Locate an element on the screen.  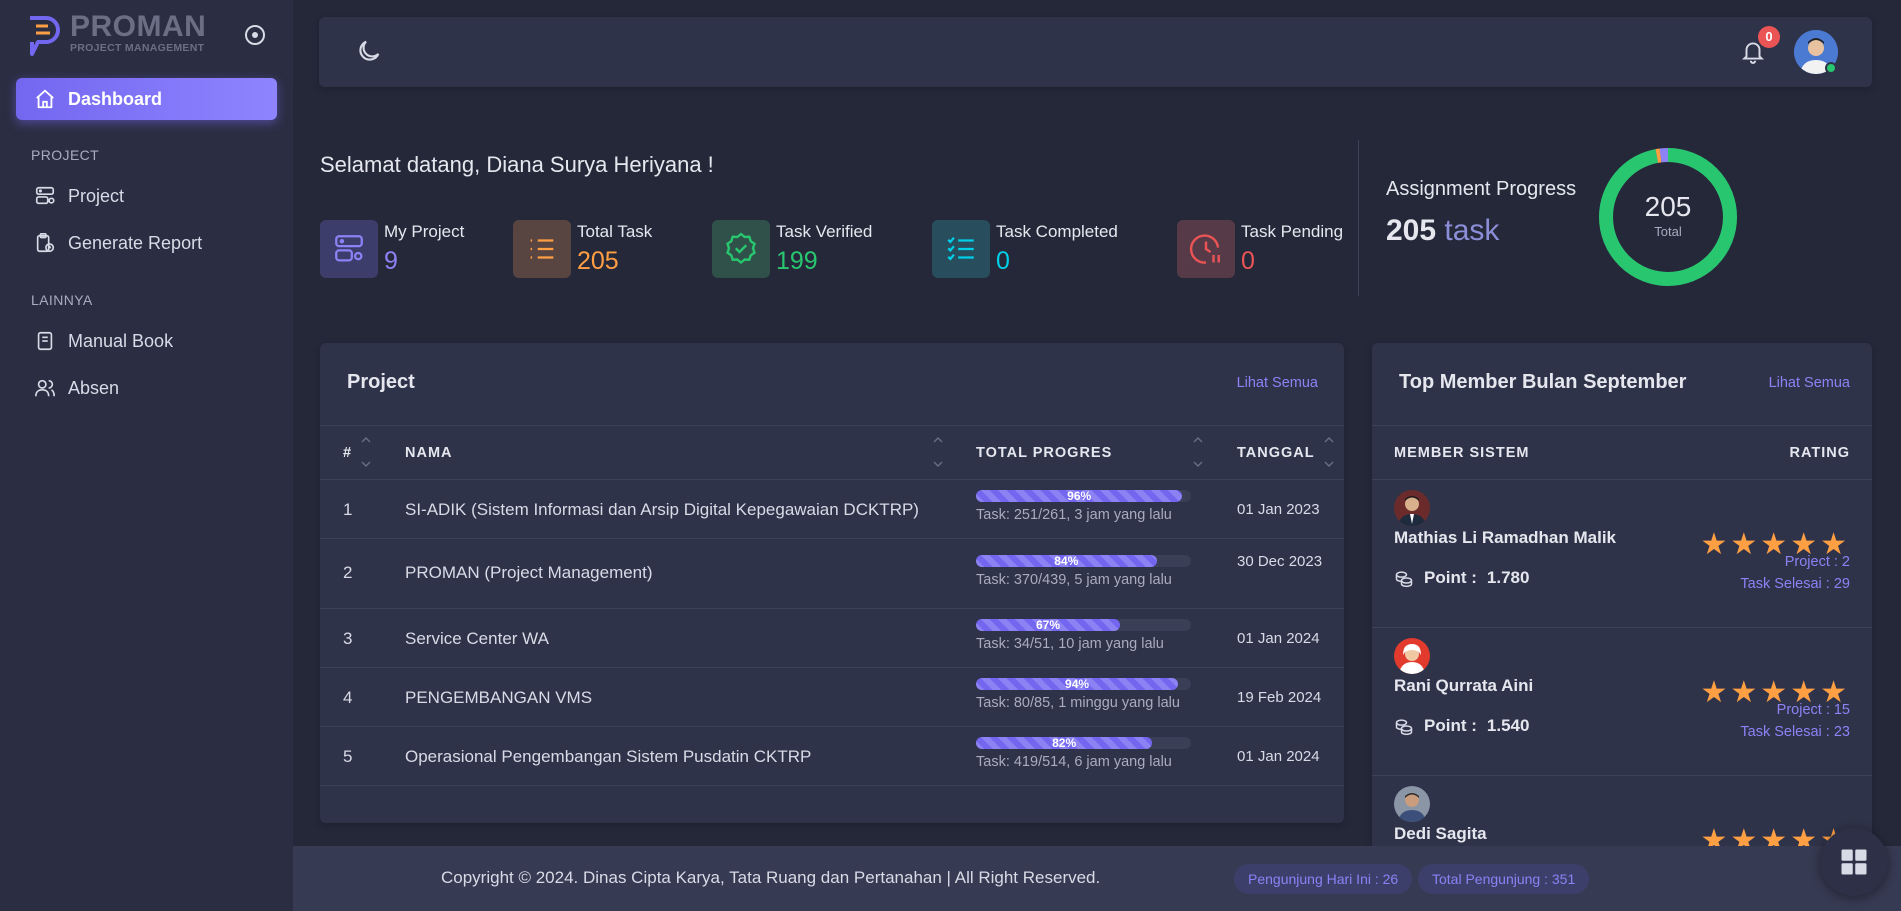
sidebar-item-dashboard: Dashboard is located at coordinates (146, 99).